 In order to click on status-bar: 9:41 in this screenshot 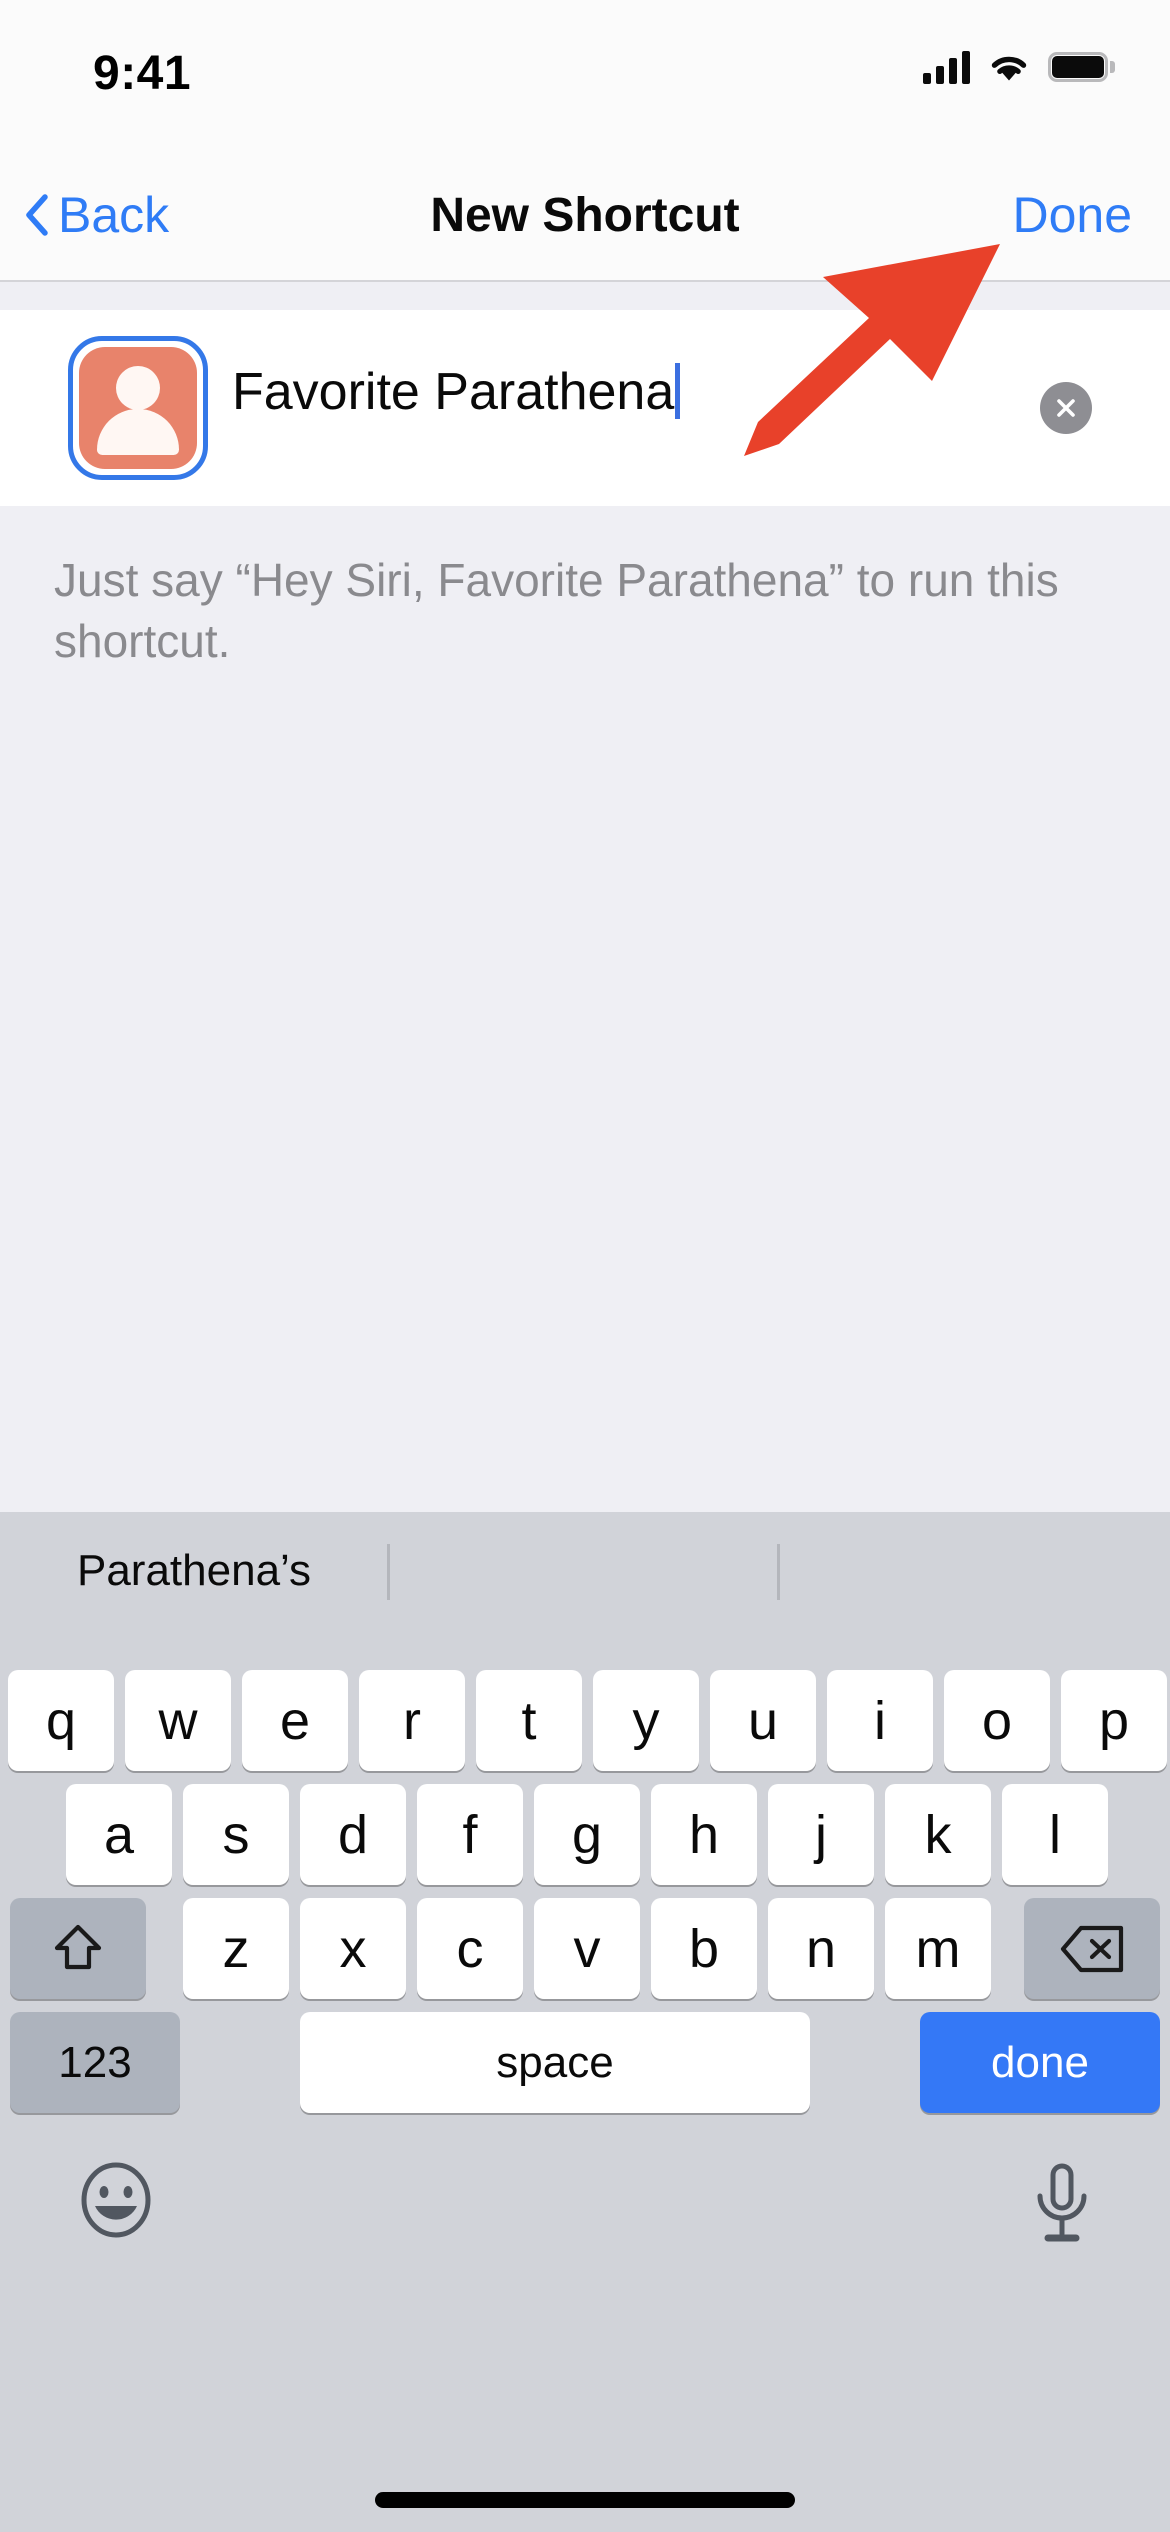, I will do `click(585, 80)`.